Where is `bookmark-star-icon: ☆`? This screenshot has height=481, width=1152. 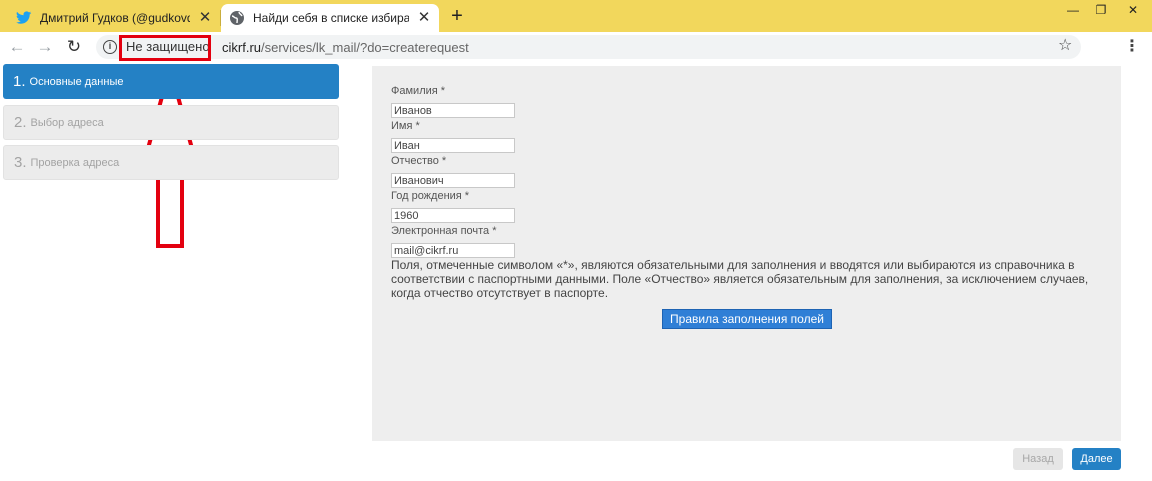
bookmark-star-icon: ☆ is located at coordinates (1066, 46).